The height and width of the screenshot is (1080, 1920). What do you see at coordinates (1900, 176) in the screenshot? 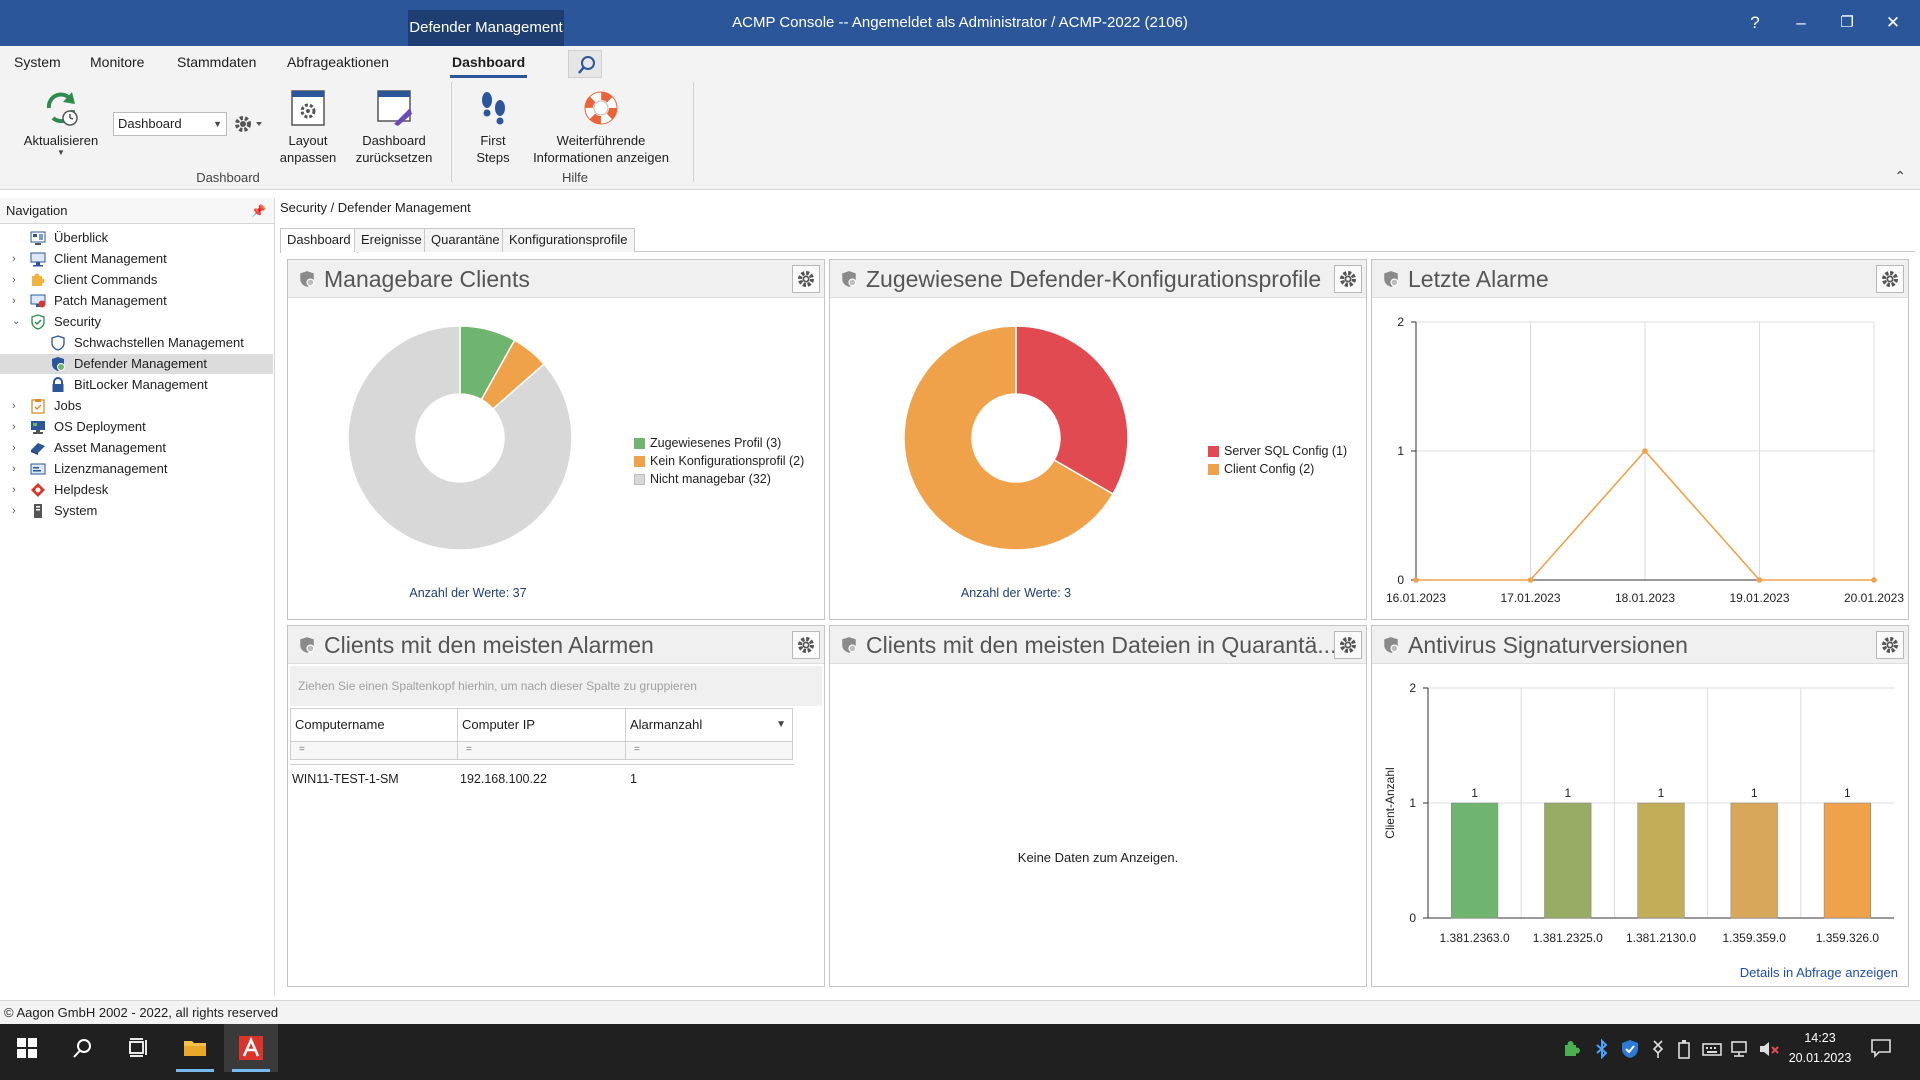
I see `ribbon-collapse-icon: ⌃` at bounding box center [1900, 176].